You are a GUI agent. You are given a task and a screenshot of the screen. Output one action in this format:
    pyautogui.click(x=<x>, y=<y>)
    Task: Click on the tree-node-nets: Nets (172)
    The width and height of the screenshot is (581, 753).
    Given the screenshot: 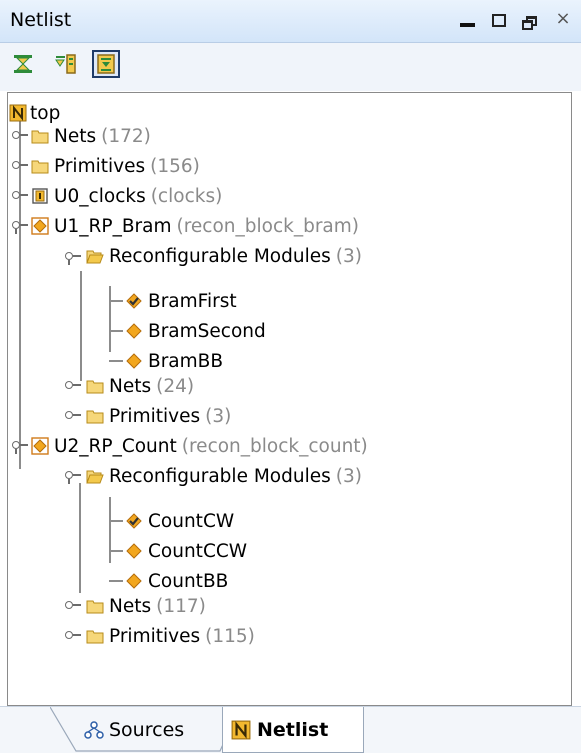 What is the action you would take?
    pyautogui.click(x=91, y=136)
    